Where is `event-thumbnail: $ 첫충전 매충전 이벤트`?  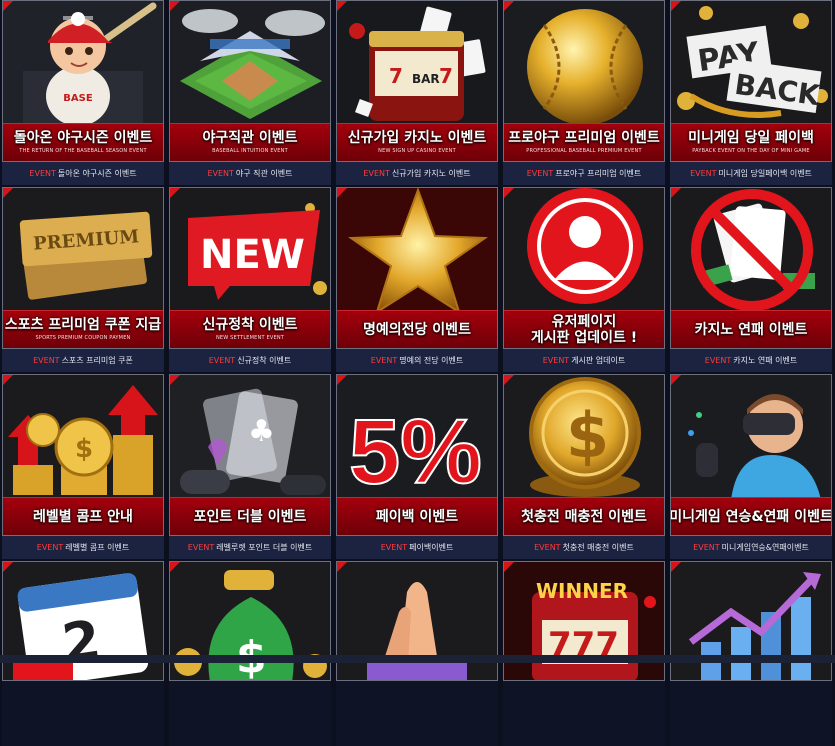
event-thumbnail: $ 첫충전 매충전 이벤트 is located at coordinates (584, 455).